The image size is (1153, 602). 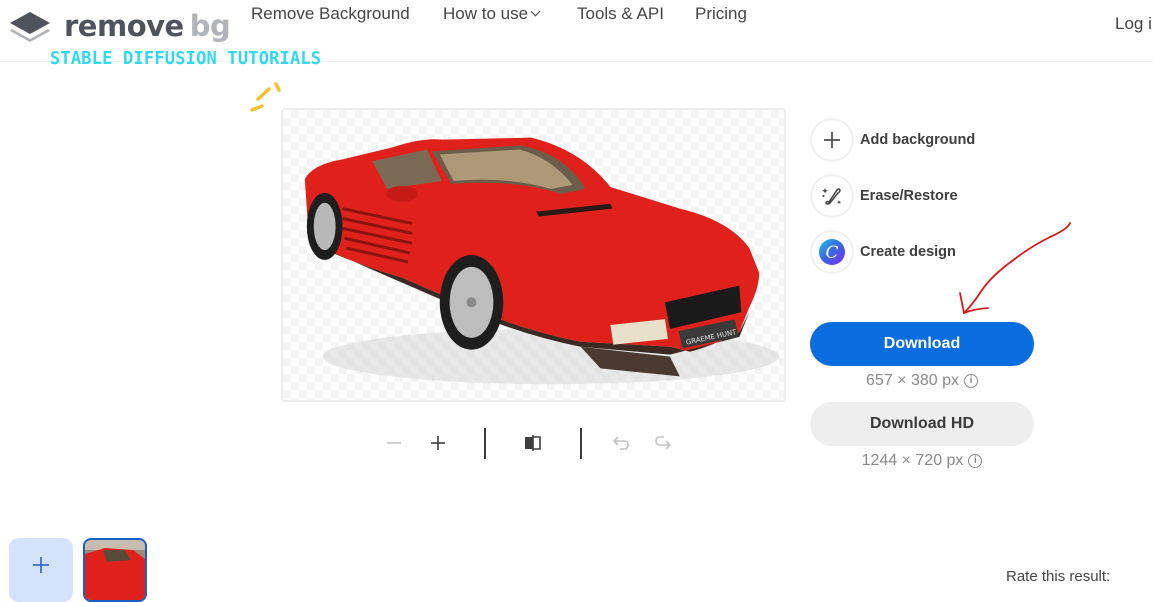 I want to click on compare-icon, so click(x=533, y=443).